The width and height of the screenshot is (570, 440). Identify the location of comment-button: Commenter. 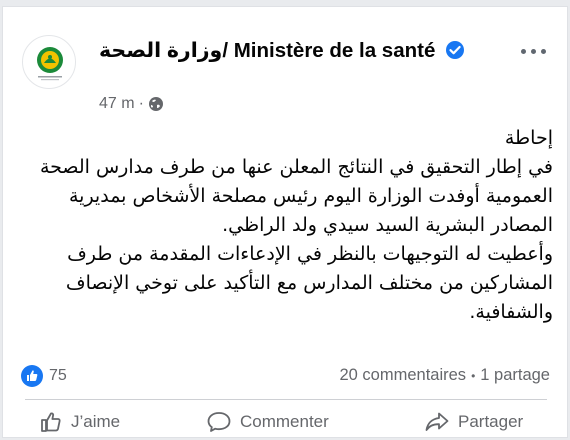
(267, 422).